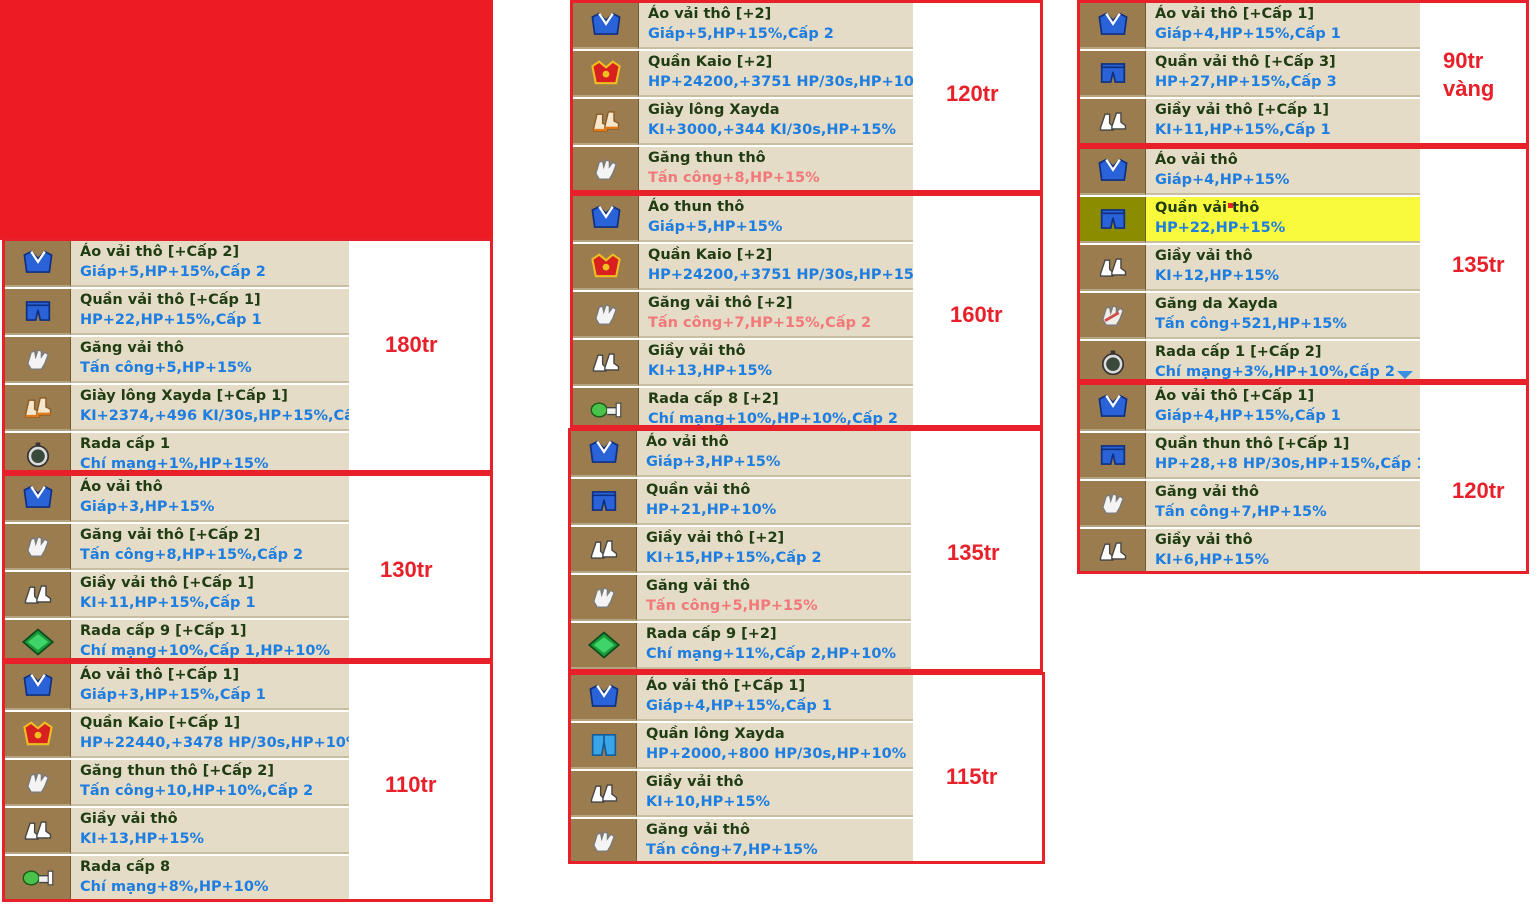  What do you see at coordinates (210, 451) in the screenshot?
I see `item-text: Rada cấp 1 Chí mạng+1%,HP+15%` at bounding box center [210, 451].